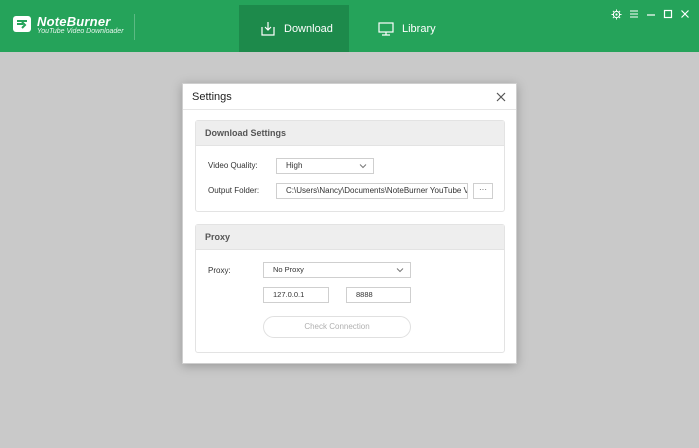 This screenshot has height=448, width=699. I want to click on window-controls, so click(650, 14).